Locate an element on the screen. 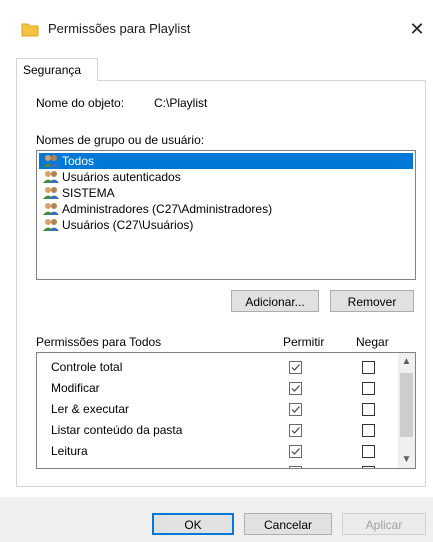  folder-icon is located at coordinates (30, 30).